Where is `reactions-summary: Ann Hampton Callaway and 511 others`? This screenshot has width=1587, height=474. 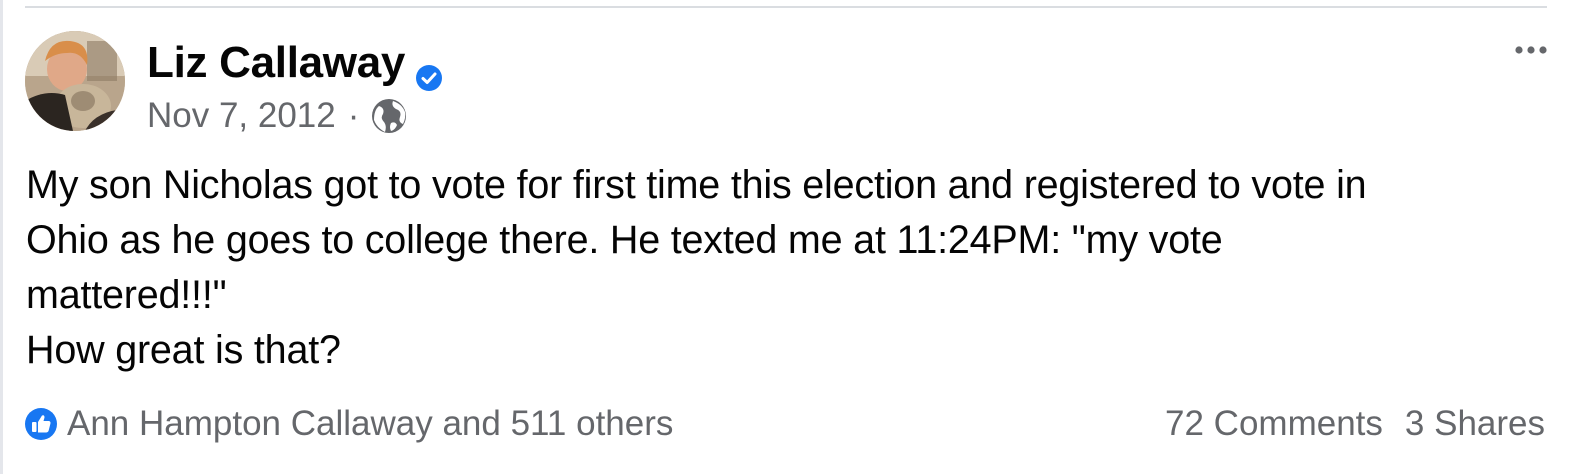
reactions-summary: Ann Hampton Callaway and 511 others is located at coordinates (348, 424).